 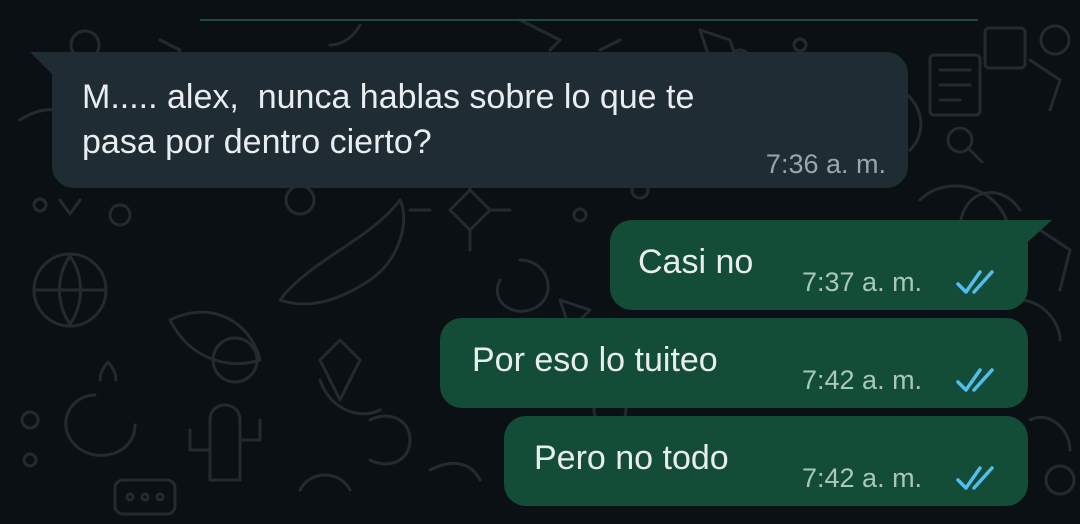 I want to click on outgoing-message-bubble: Por eso lo tuiteo 7:42 a. m., so click(x=734, y=363).